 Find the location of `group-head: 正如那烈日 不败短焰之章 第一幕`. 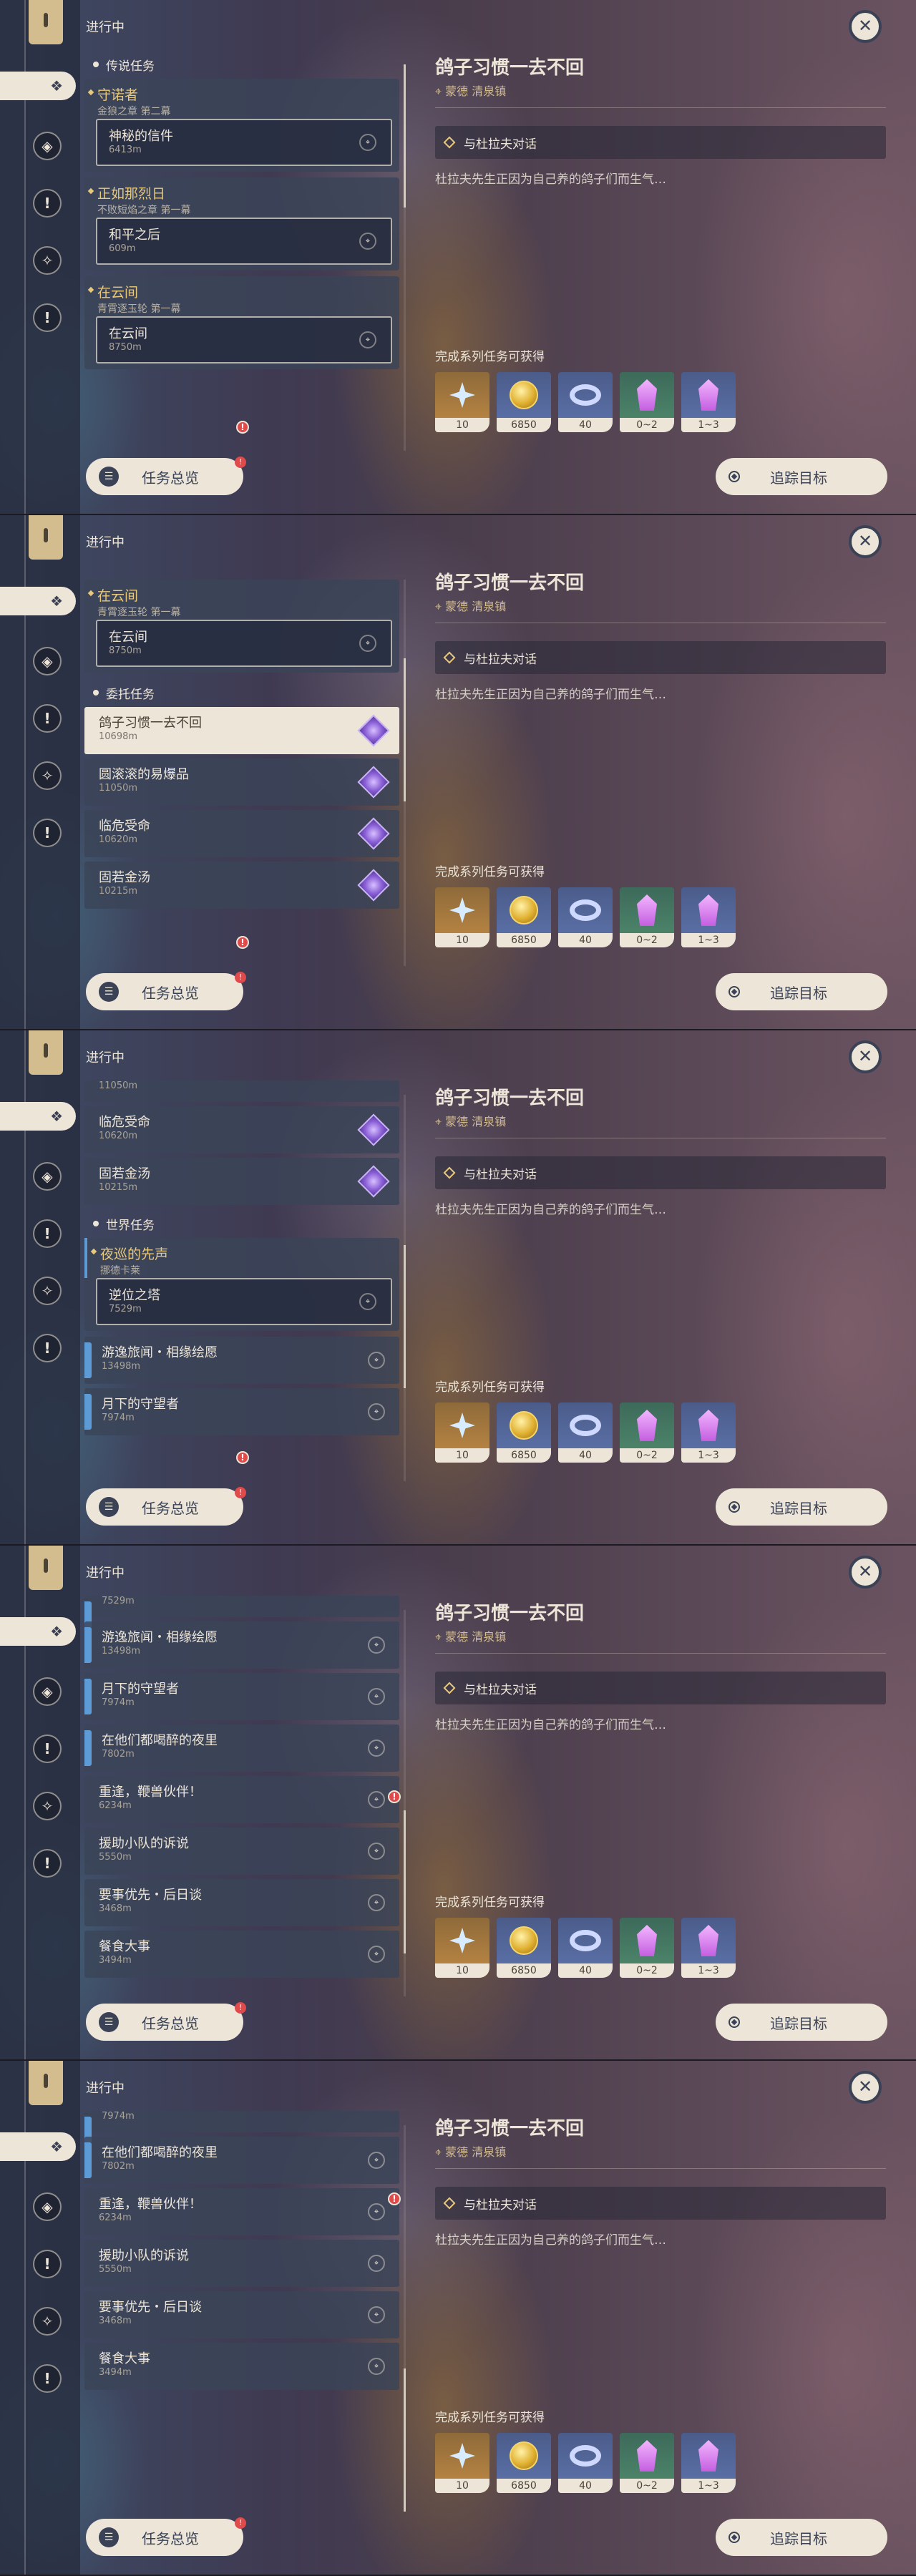

group-head: 正如那烈日 不败短焰之章 第一幕 is located at coordinates (241, 197).